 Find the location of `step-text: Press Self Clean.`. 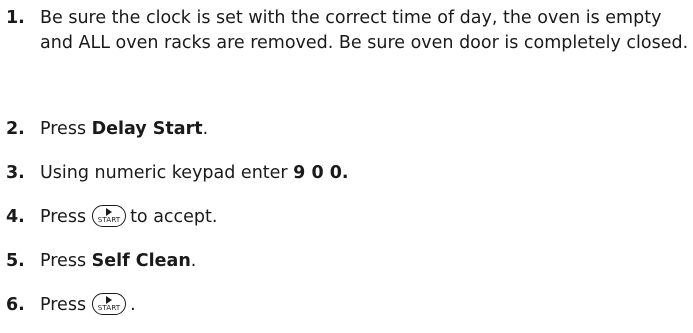

step-text: Press Self Clean. is located at coordinates (118, 261).